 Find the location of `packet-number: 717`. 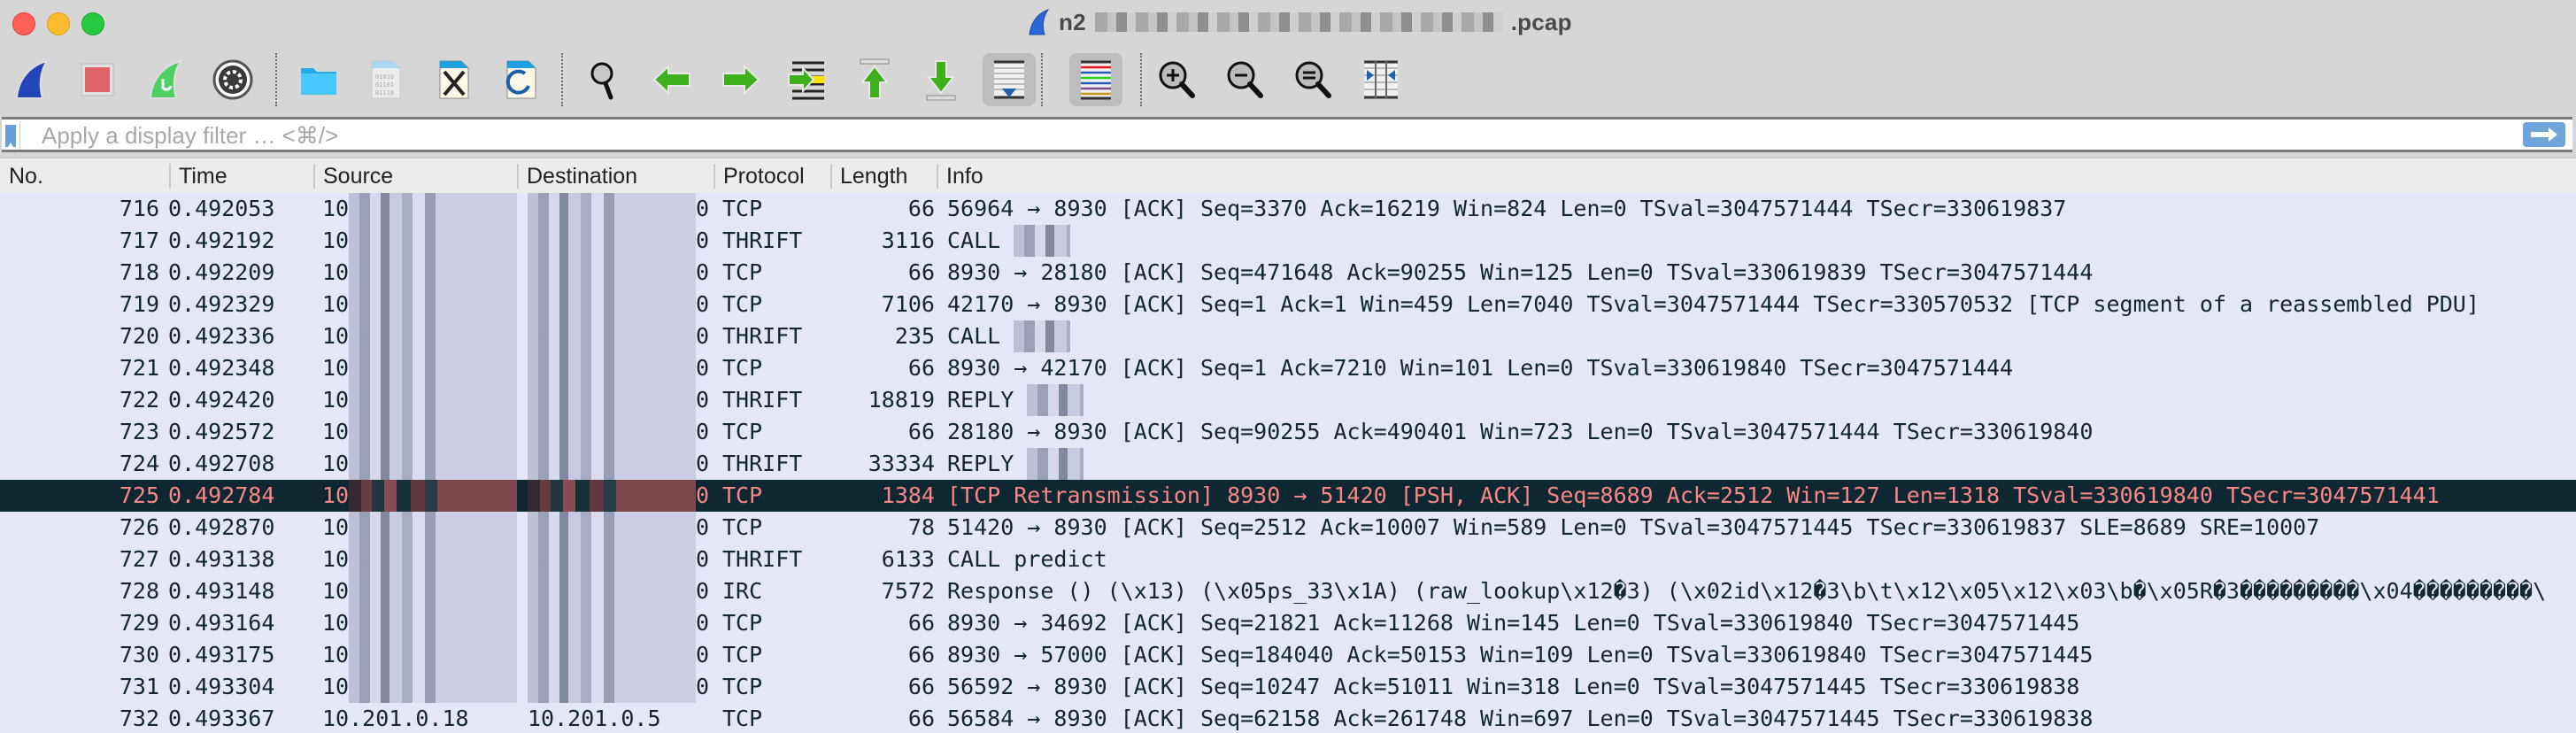

packet-number: 717 is located at coordinates (139, 240).